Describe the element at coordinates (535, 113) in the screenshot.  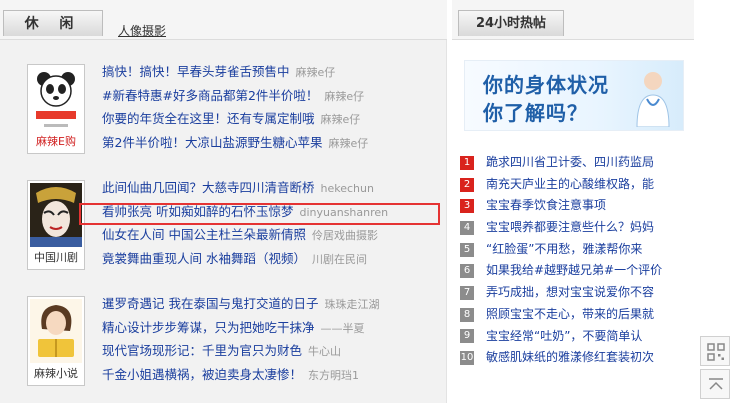
I see `banner-line-2: 你了解吗？` at that location.